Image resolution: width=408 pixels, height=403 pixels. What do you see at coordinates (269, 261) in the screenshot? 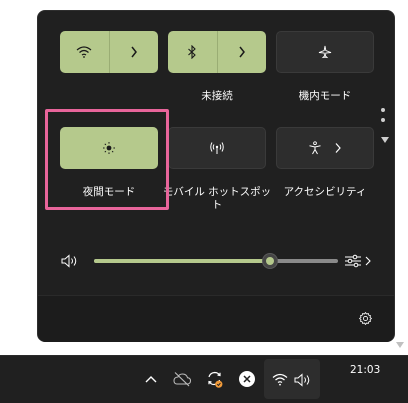
I see `volume-slider-thumb` at bounding box center [269, 261].